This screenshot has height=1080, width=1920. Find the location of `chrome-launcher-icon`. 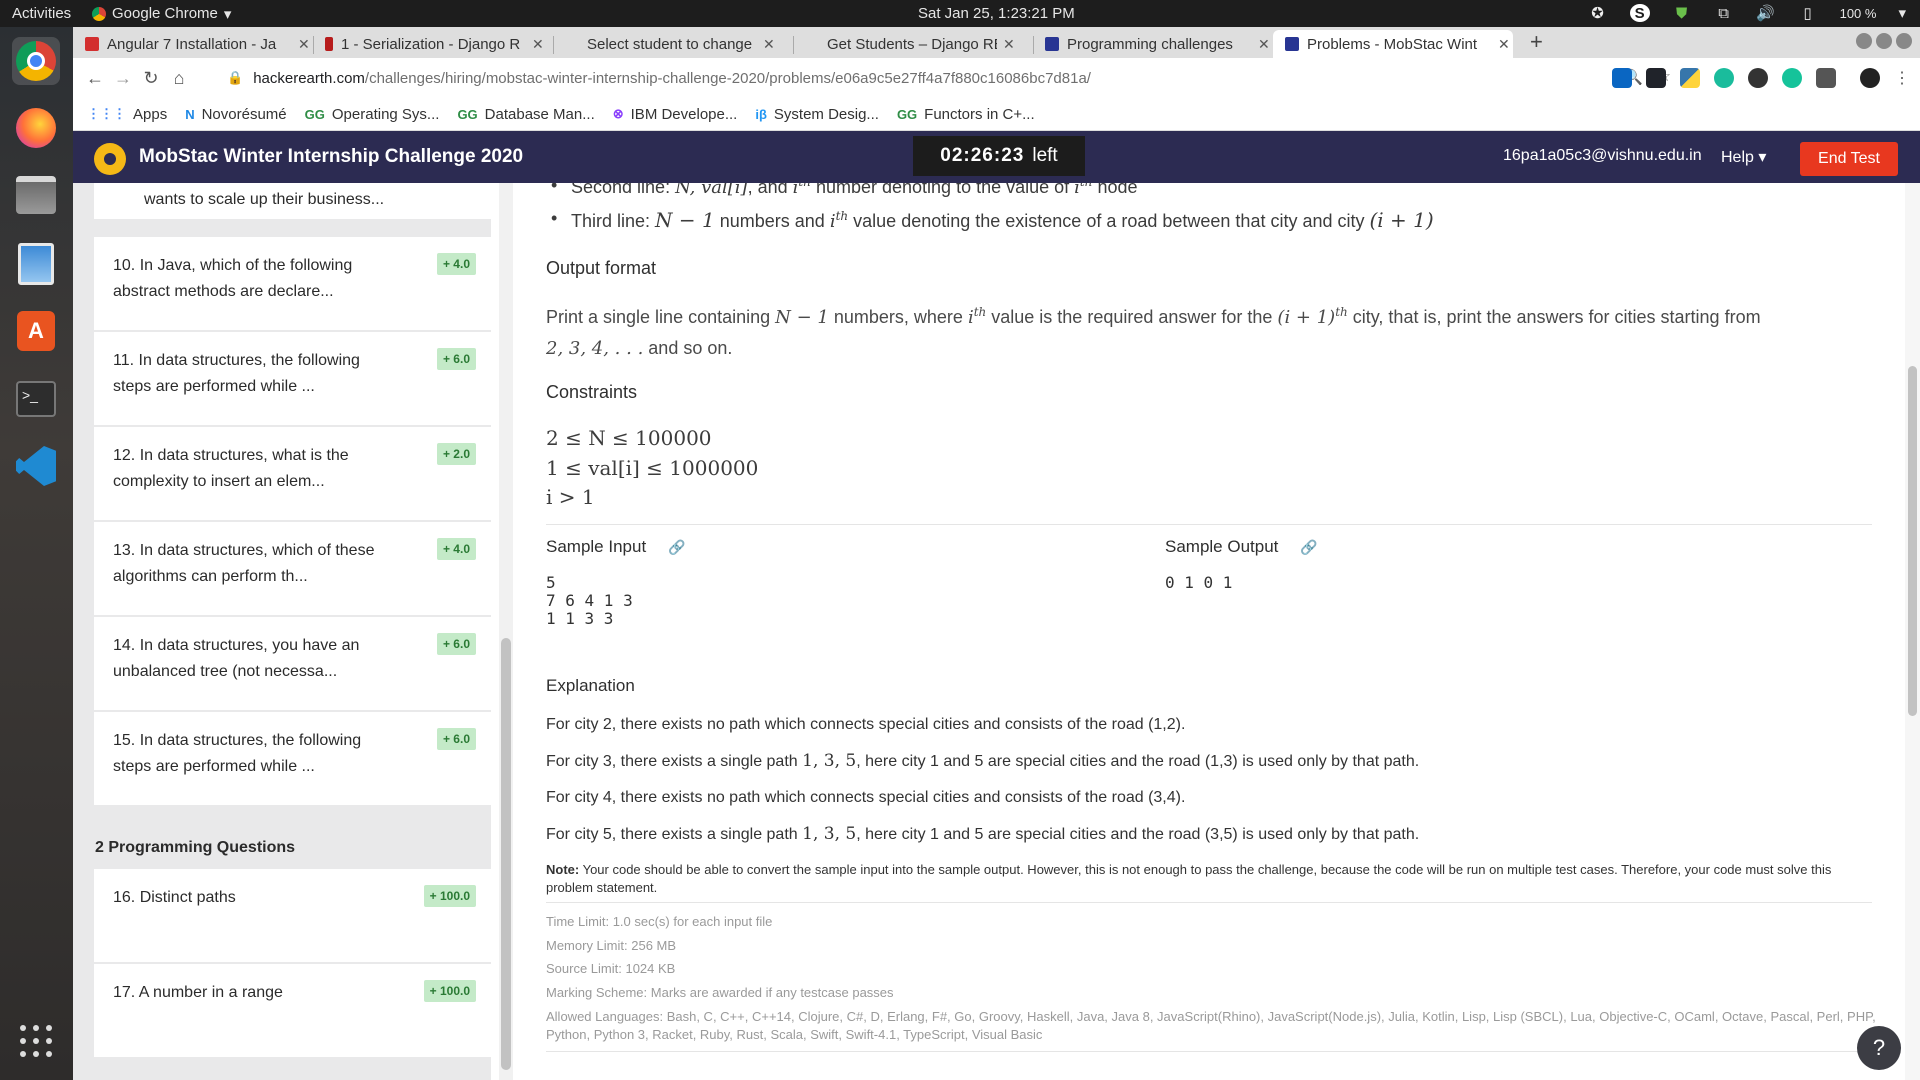

chrome-launcher-icon is located at coordinates (36, 61).